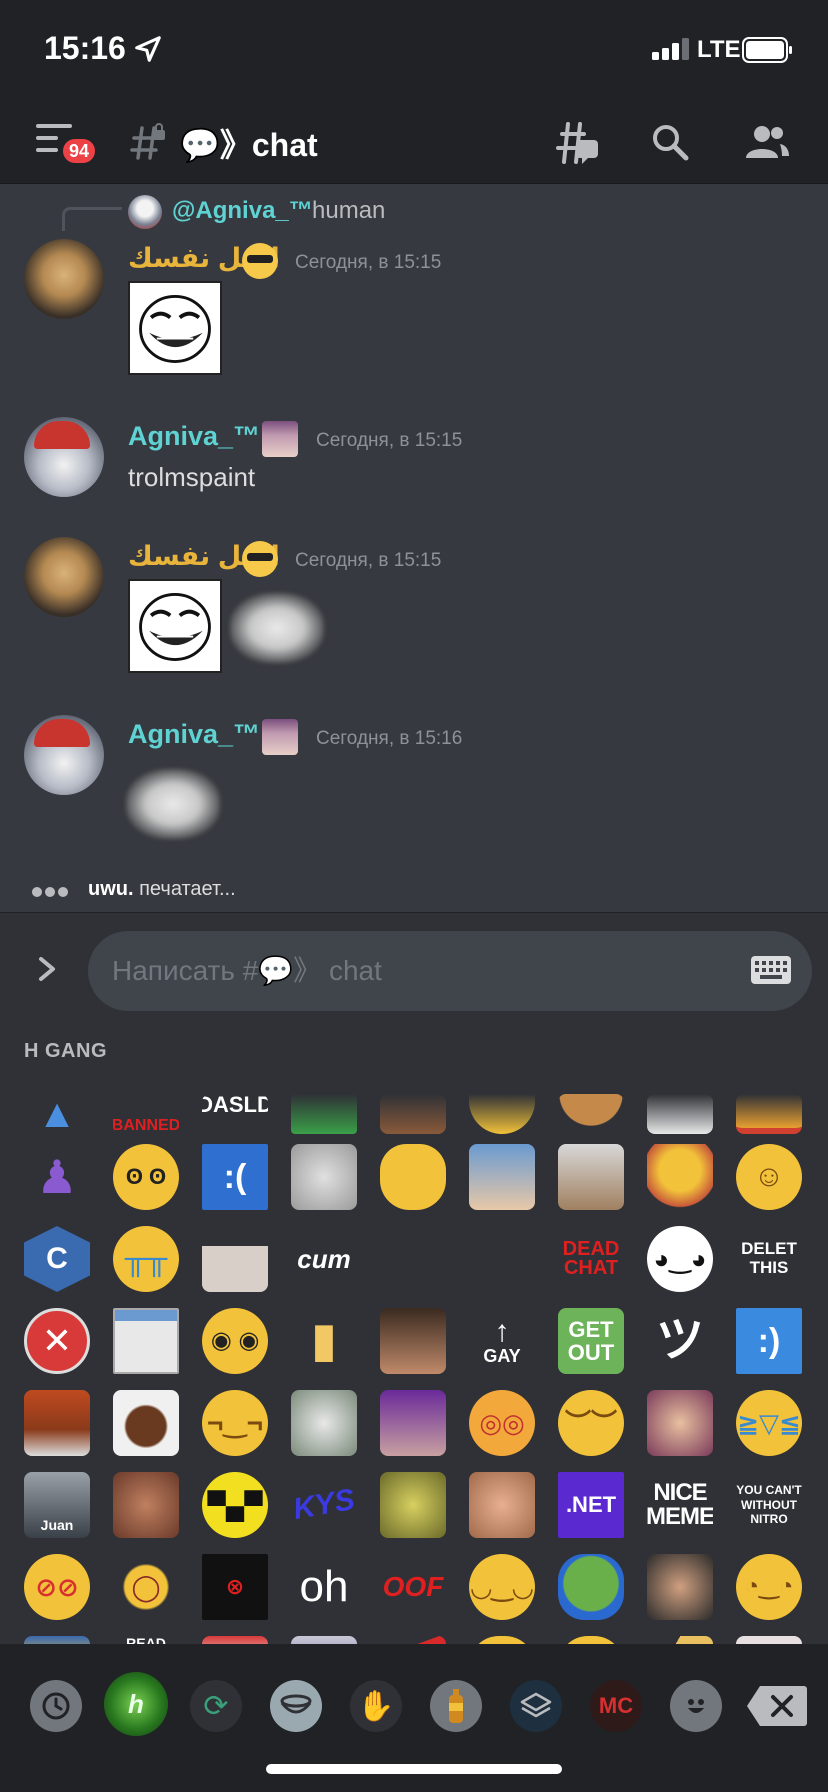 Image resolution: width=828 pixels, height=1792 pixels. Describe the element at coordinates (616, 1706) in the screenshot. I see `mc-icon: MC` at that location.